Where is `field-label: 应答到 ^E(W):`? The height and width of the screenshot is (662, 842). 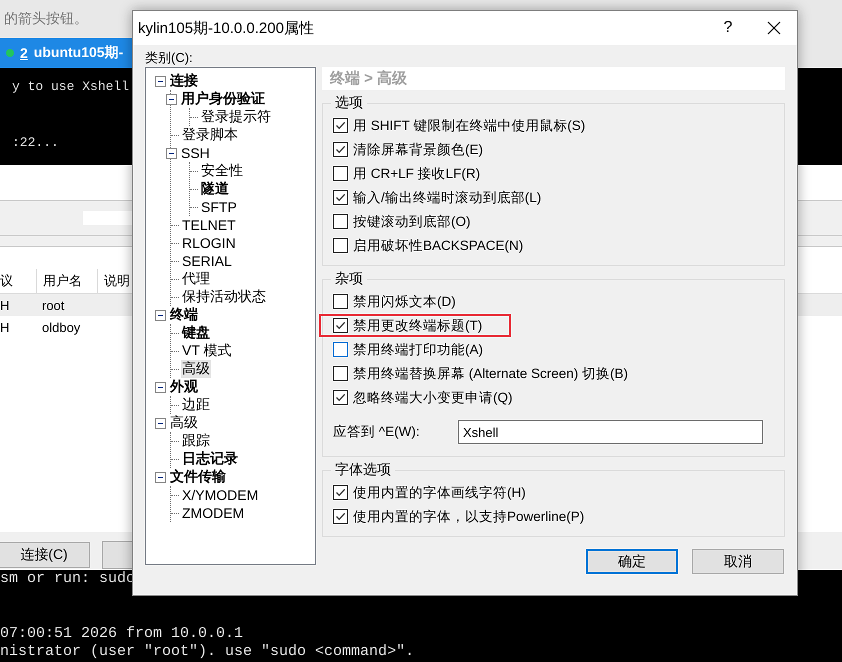
field-label: 应答到 ^E(W): is located at coordinates (377, 432).